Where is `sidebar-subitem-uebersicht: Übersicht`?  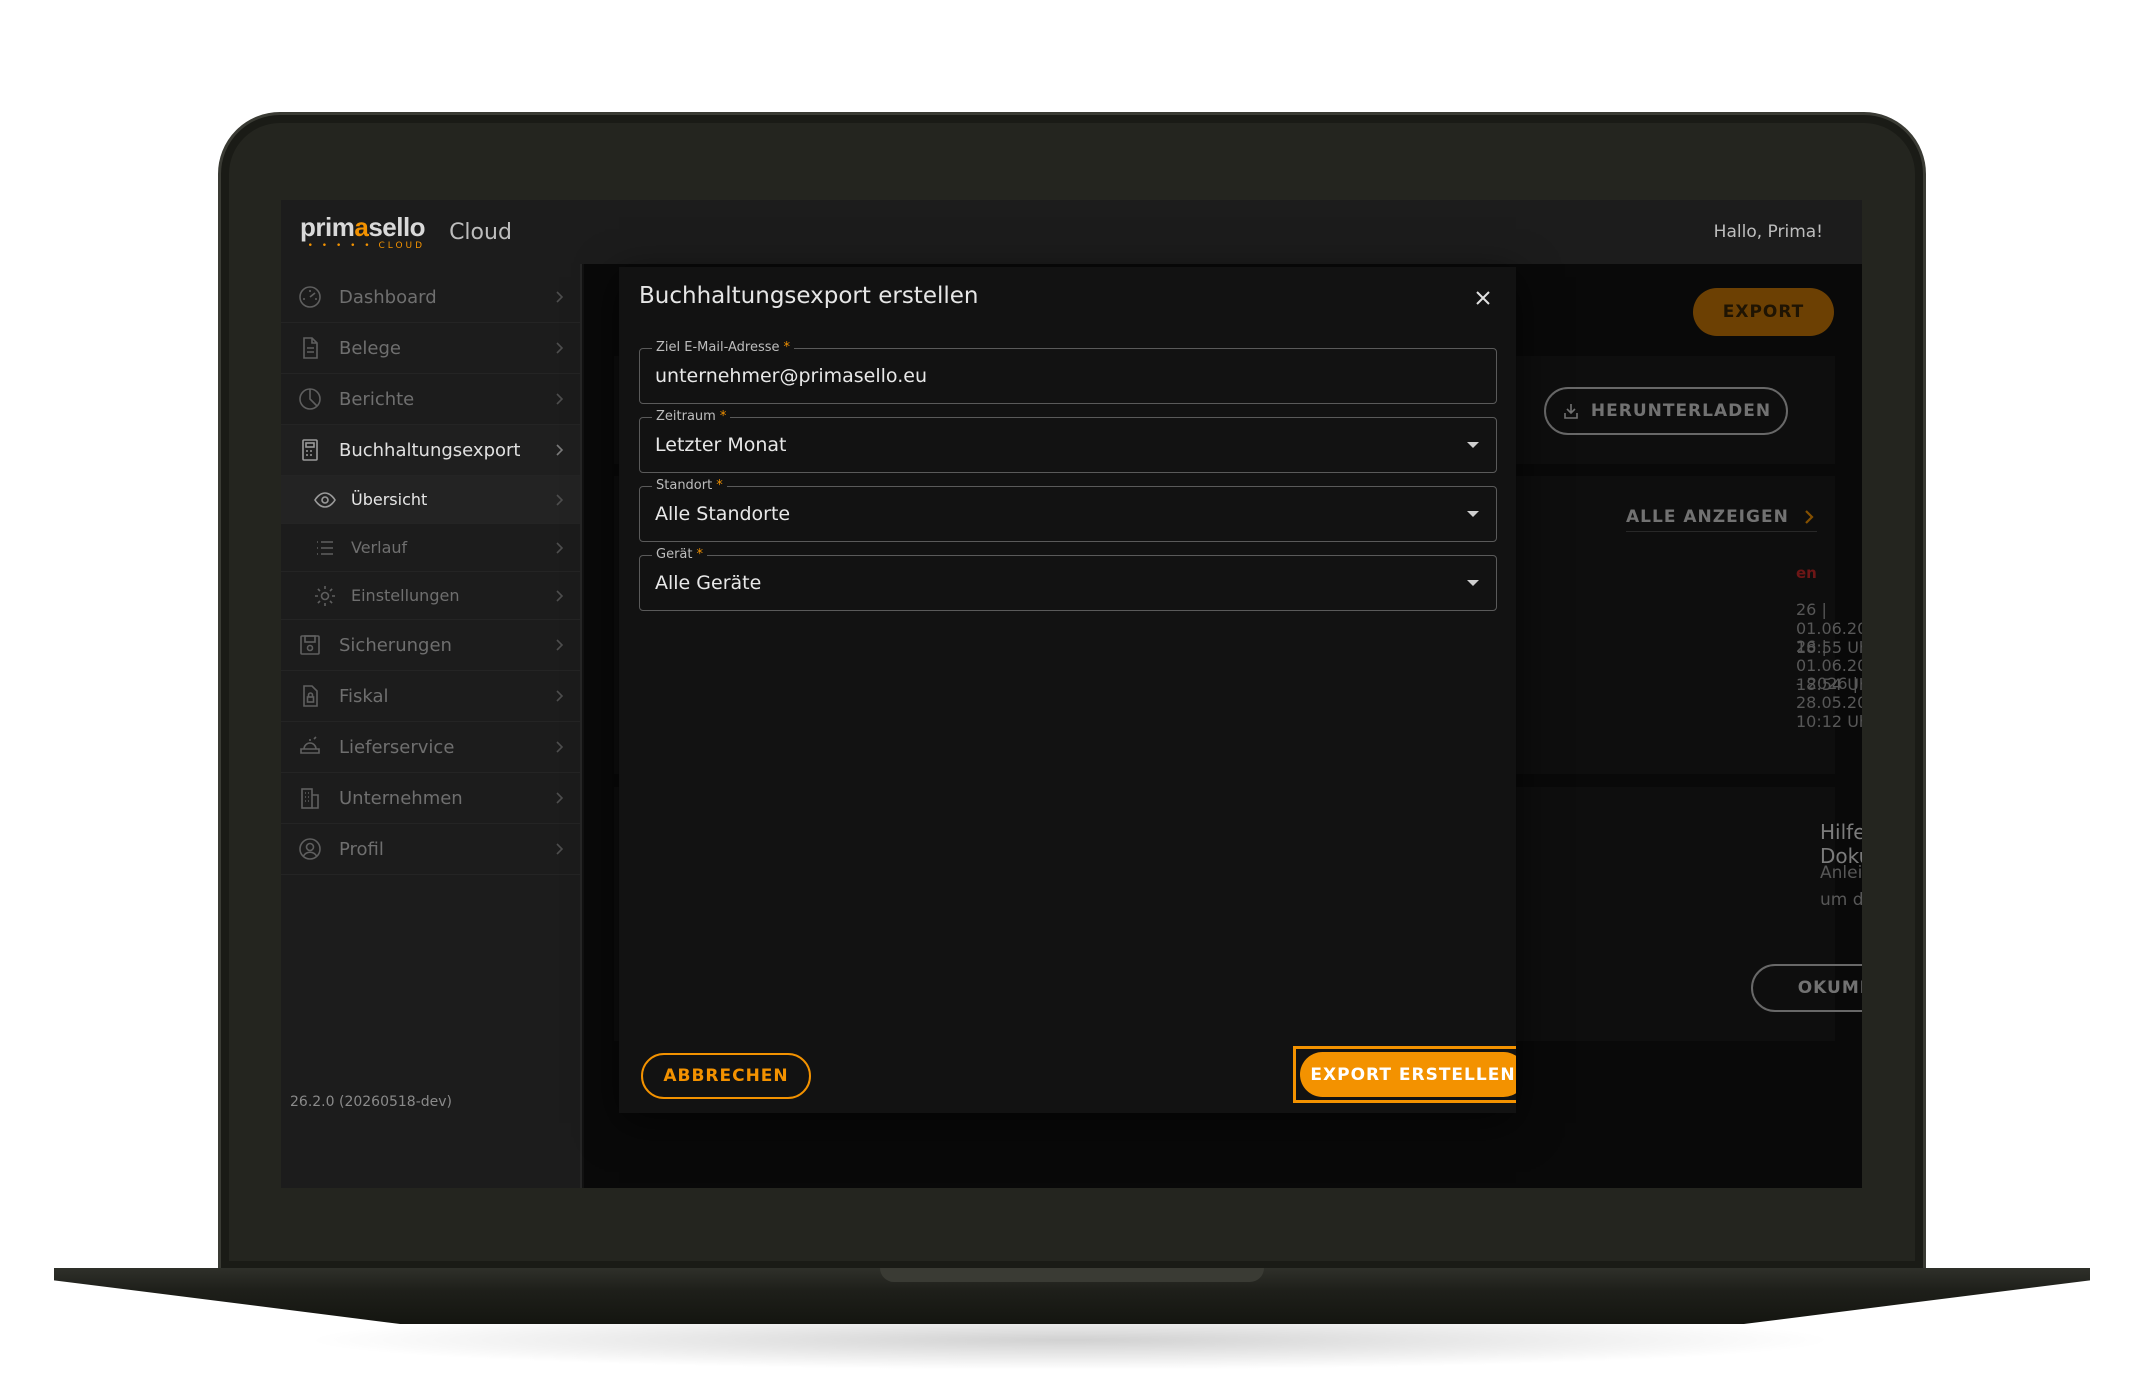
sidebar-subitem-uebersicht: Übersicht is located at coordinates (430, 500).